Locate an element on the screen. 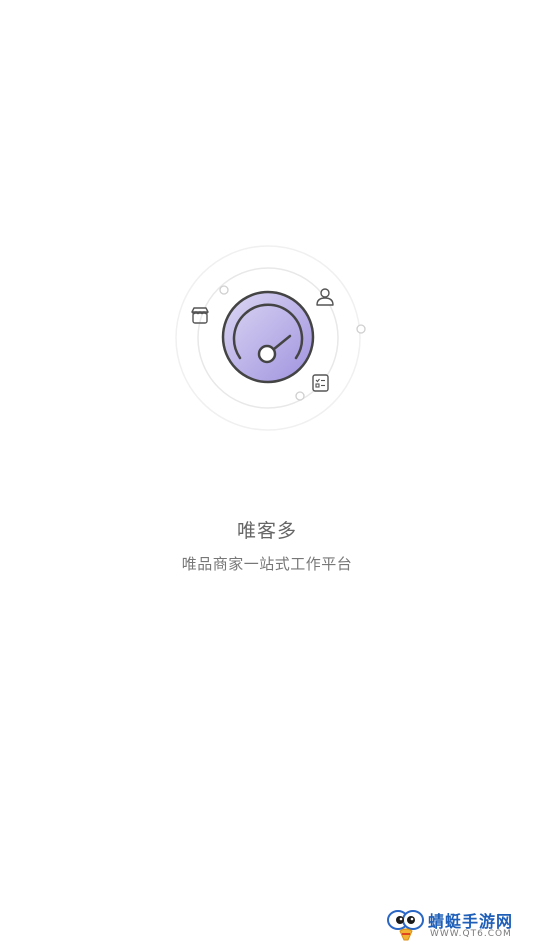 The height and width of the screenshot is (949, 534). dragonfly-mascot-icon is located at coordinates (405, 925).